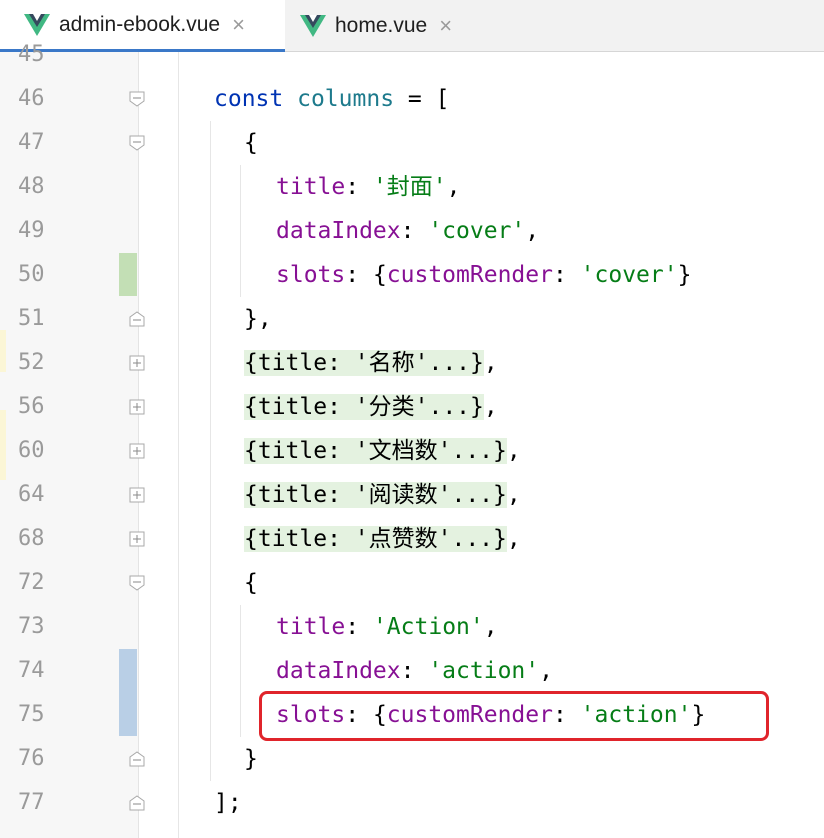 The height and width of the screenshot is (838, 824). Describe the element at coordinates (375, 539) in the screenshot. I see `folded-region: {title: '点赞数'...}` at that location.